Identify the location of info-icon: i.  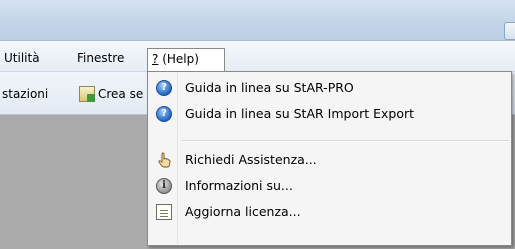
(164, 186).